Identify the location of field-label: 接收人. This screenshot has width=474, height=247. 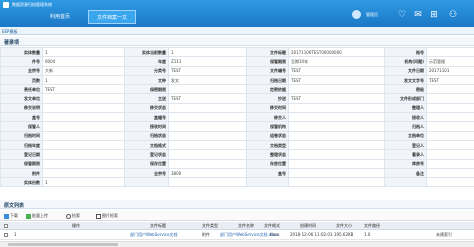
(405, 117).